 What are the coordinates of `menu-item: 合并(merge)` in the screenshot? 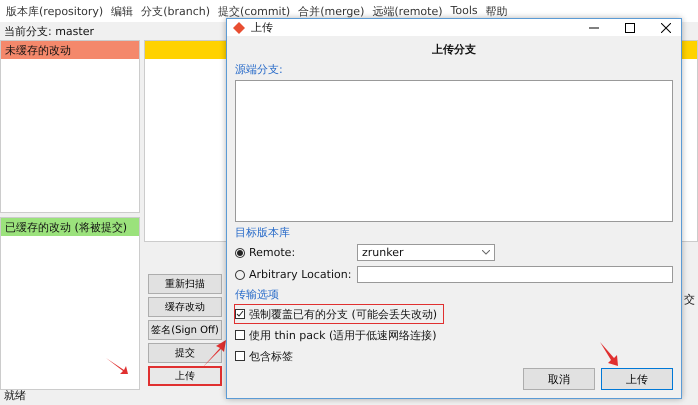 It's located at (331, 11).